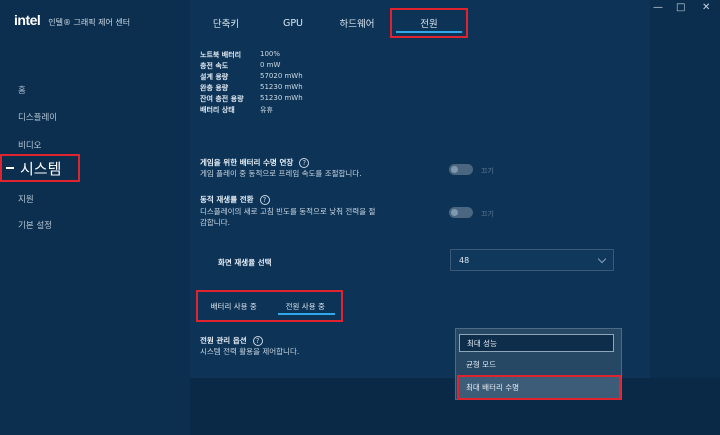 The image size is (720, 435). I want to click on info-value: 100%, so click(270, 54).